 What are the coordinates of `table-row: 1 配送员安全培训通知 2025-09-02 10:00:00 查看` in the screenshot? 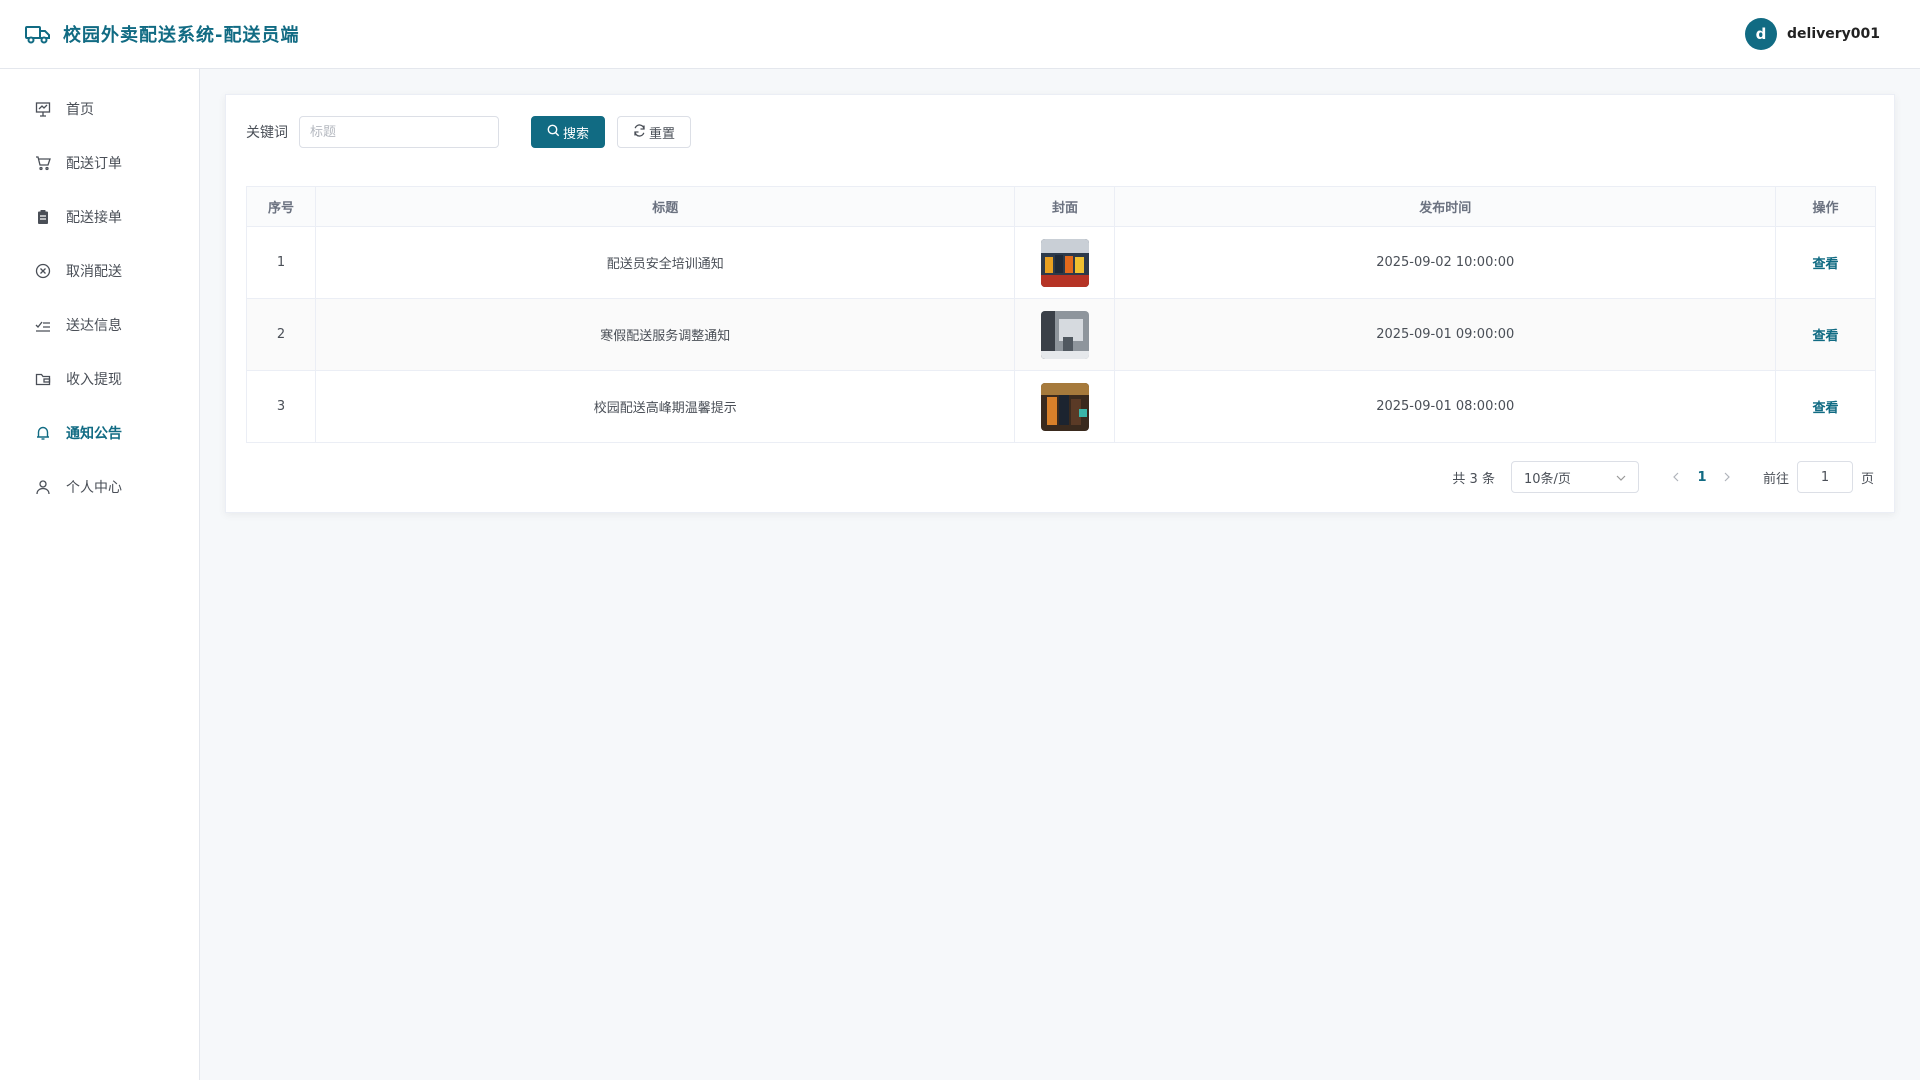 It's located at (1061, 262).